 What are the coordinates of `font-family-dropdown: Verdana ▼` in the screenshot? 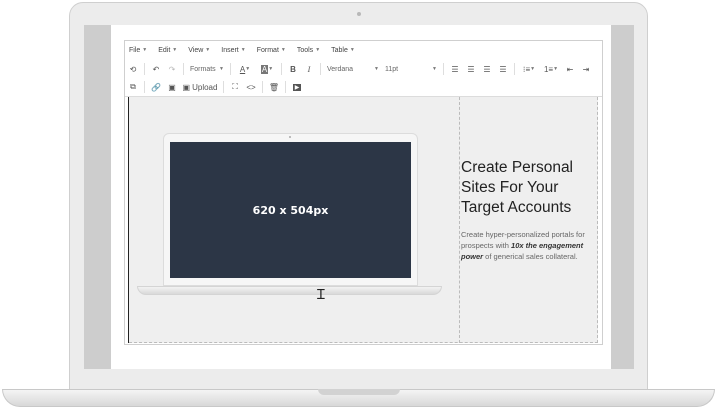 It's located at (353, 69).